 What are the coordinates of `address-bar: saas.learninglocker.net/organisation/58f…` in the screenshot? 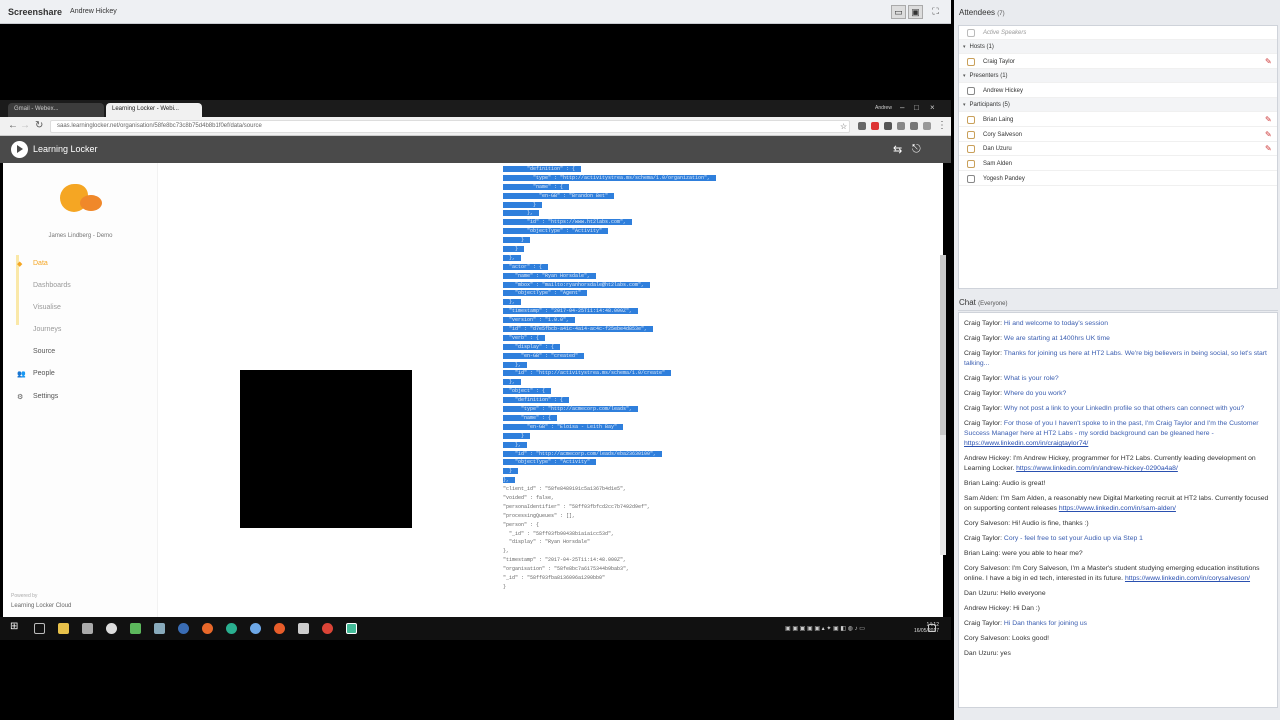 It's located at (450, 126).